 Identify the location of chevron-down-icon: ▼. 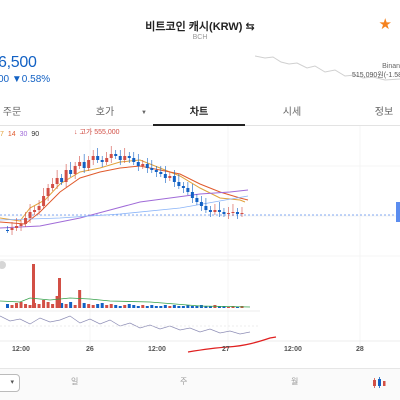
(144, 113).